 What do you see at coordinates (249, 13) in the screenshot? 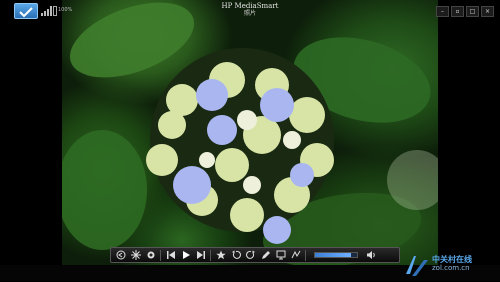
I see `app-subtitle: 照片` at bounding box center [249, 13].